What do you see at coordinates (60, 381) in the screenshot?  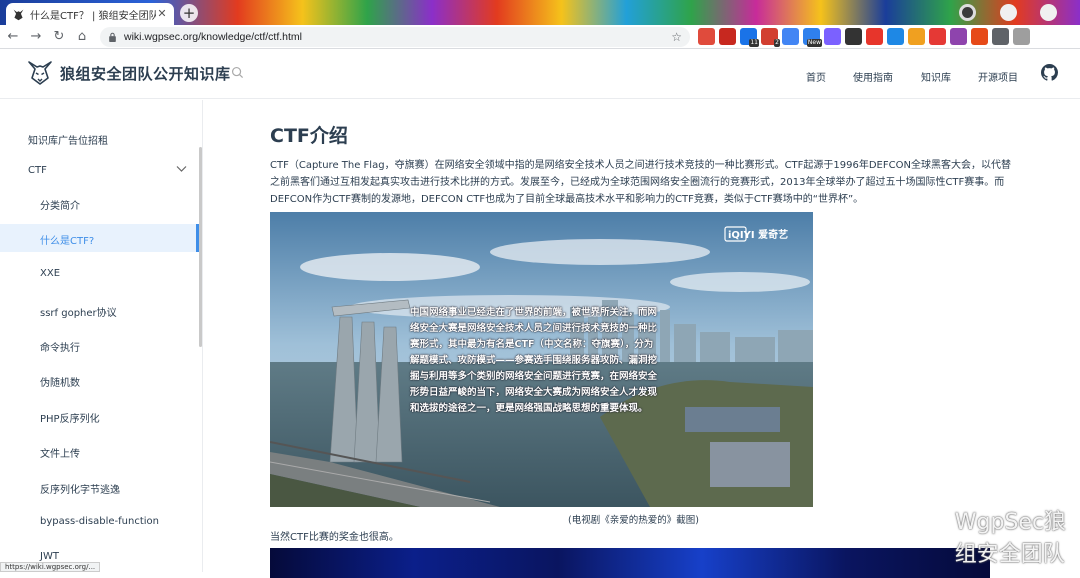 I see `sidebar-item-prng: 伪随机数` at bounding box center [60, 381].